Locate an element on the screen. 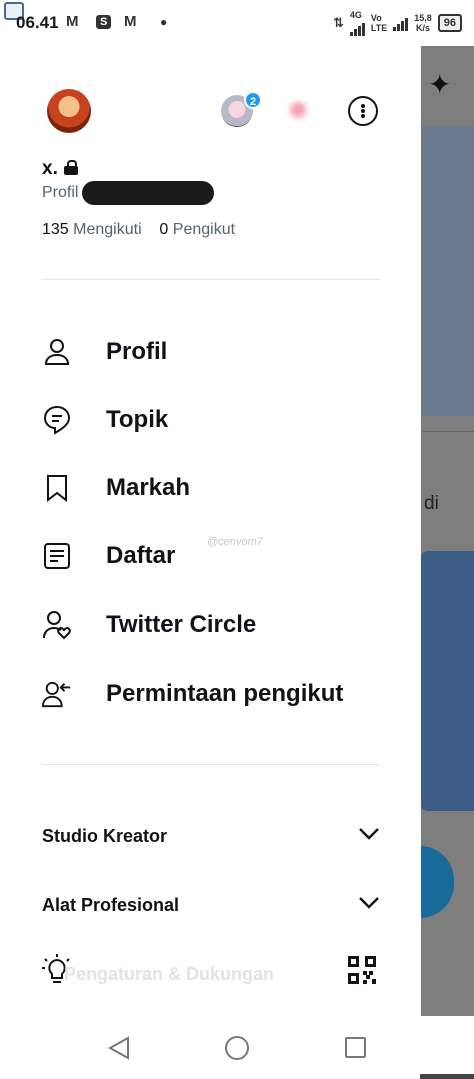 Image resolution: width=474 pixels, height=1079 pixels. menu-item-profile: Profil is located at coordinates (212, 352).